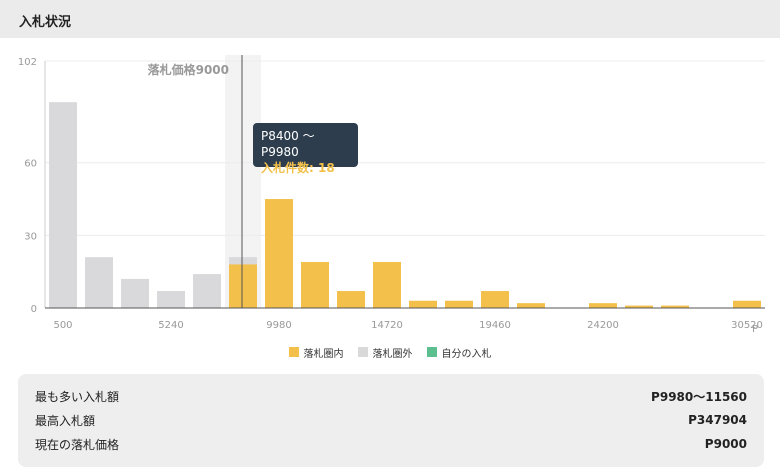 This screenshot has height=473, width=780. I want to click on legend-swatch-in-range, so click(293, 352).